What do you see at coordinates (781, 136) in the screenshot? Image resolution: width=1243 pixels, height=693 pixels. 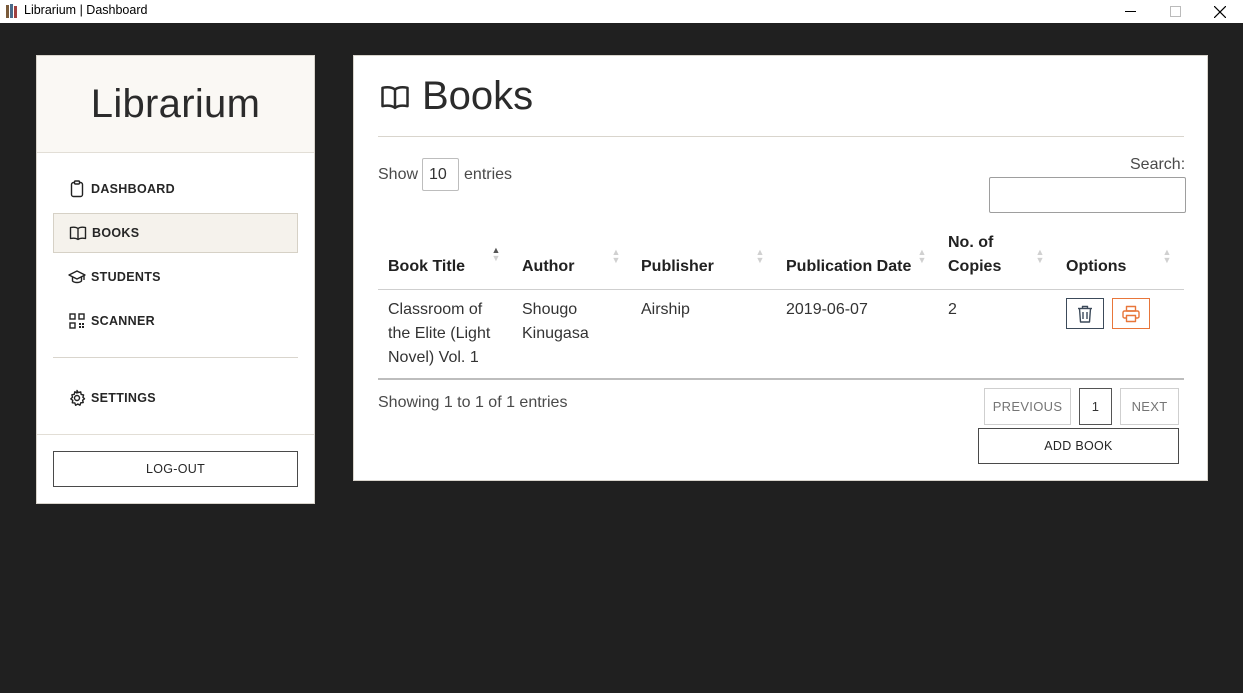 I see `title-divider` at bounding box center [781, 136].